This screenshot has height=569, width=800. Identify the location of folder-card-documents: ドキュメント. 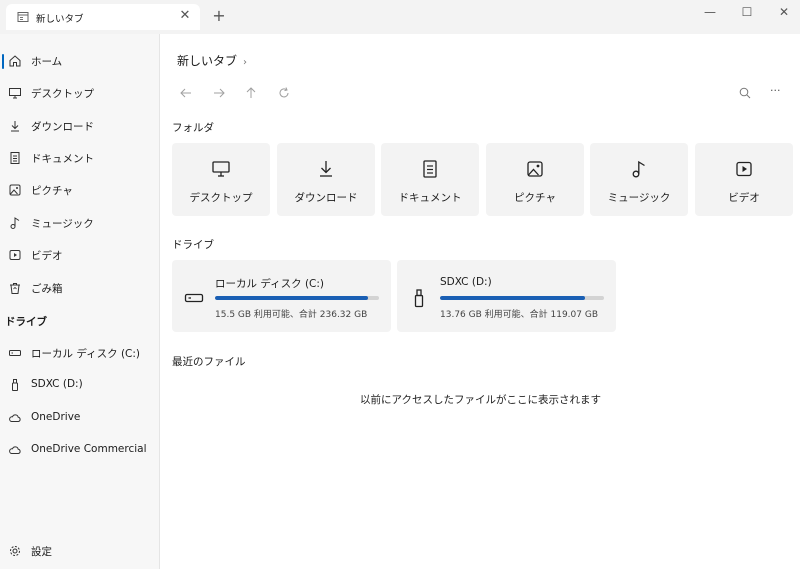
(430, 179).